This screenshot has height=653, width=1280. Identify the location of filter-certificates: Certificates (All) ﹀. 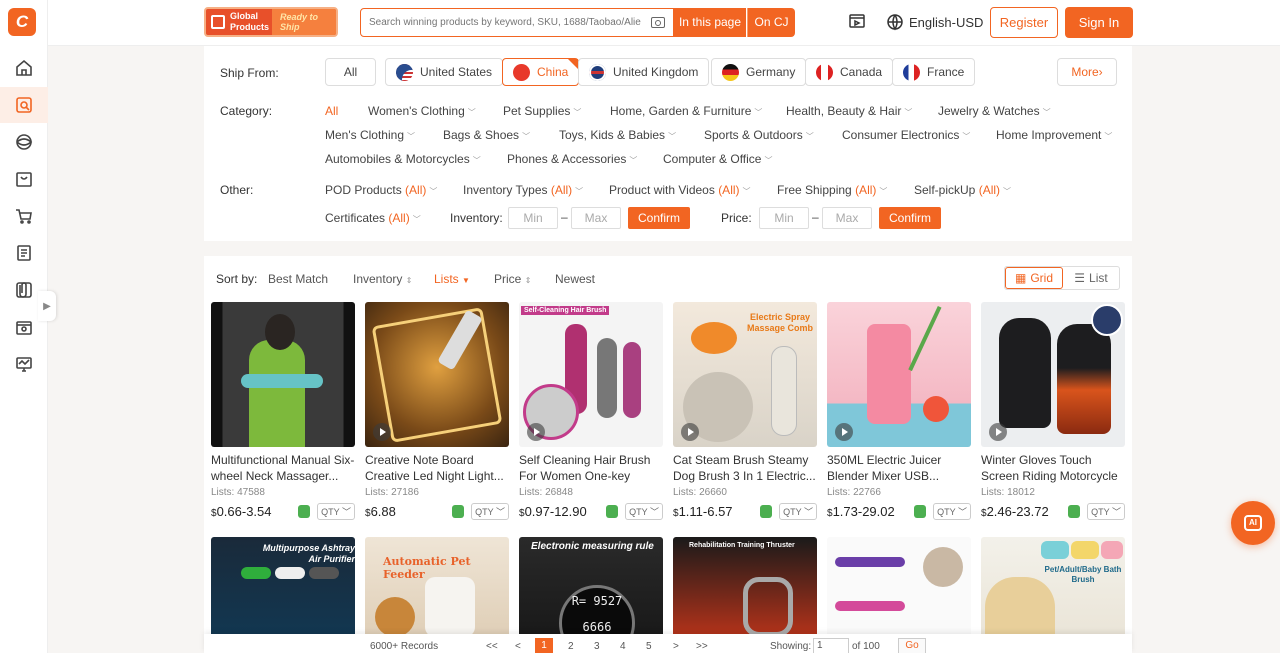
(373, 218).